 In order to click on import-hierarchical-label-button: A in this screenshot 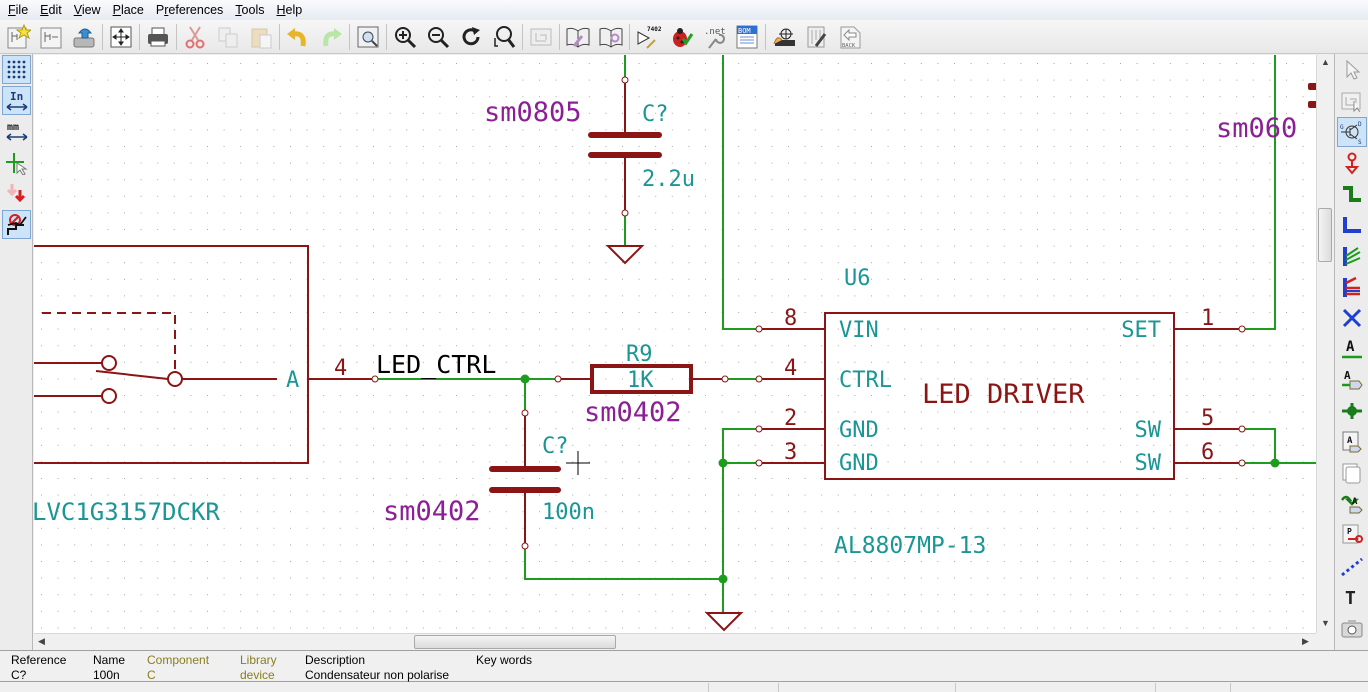, I will do `click(1352, 504)`.